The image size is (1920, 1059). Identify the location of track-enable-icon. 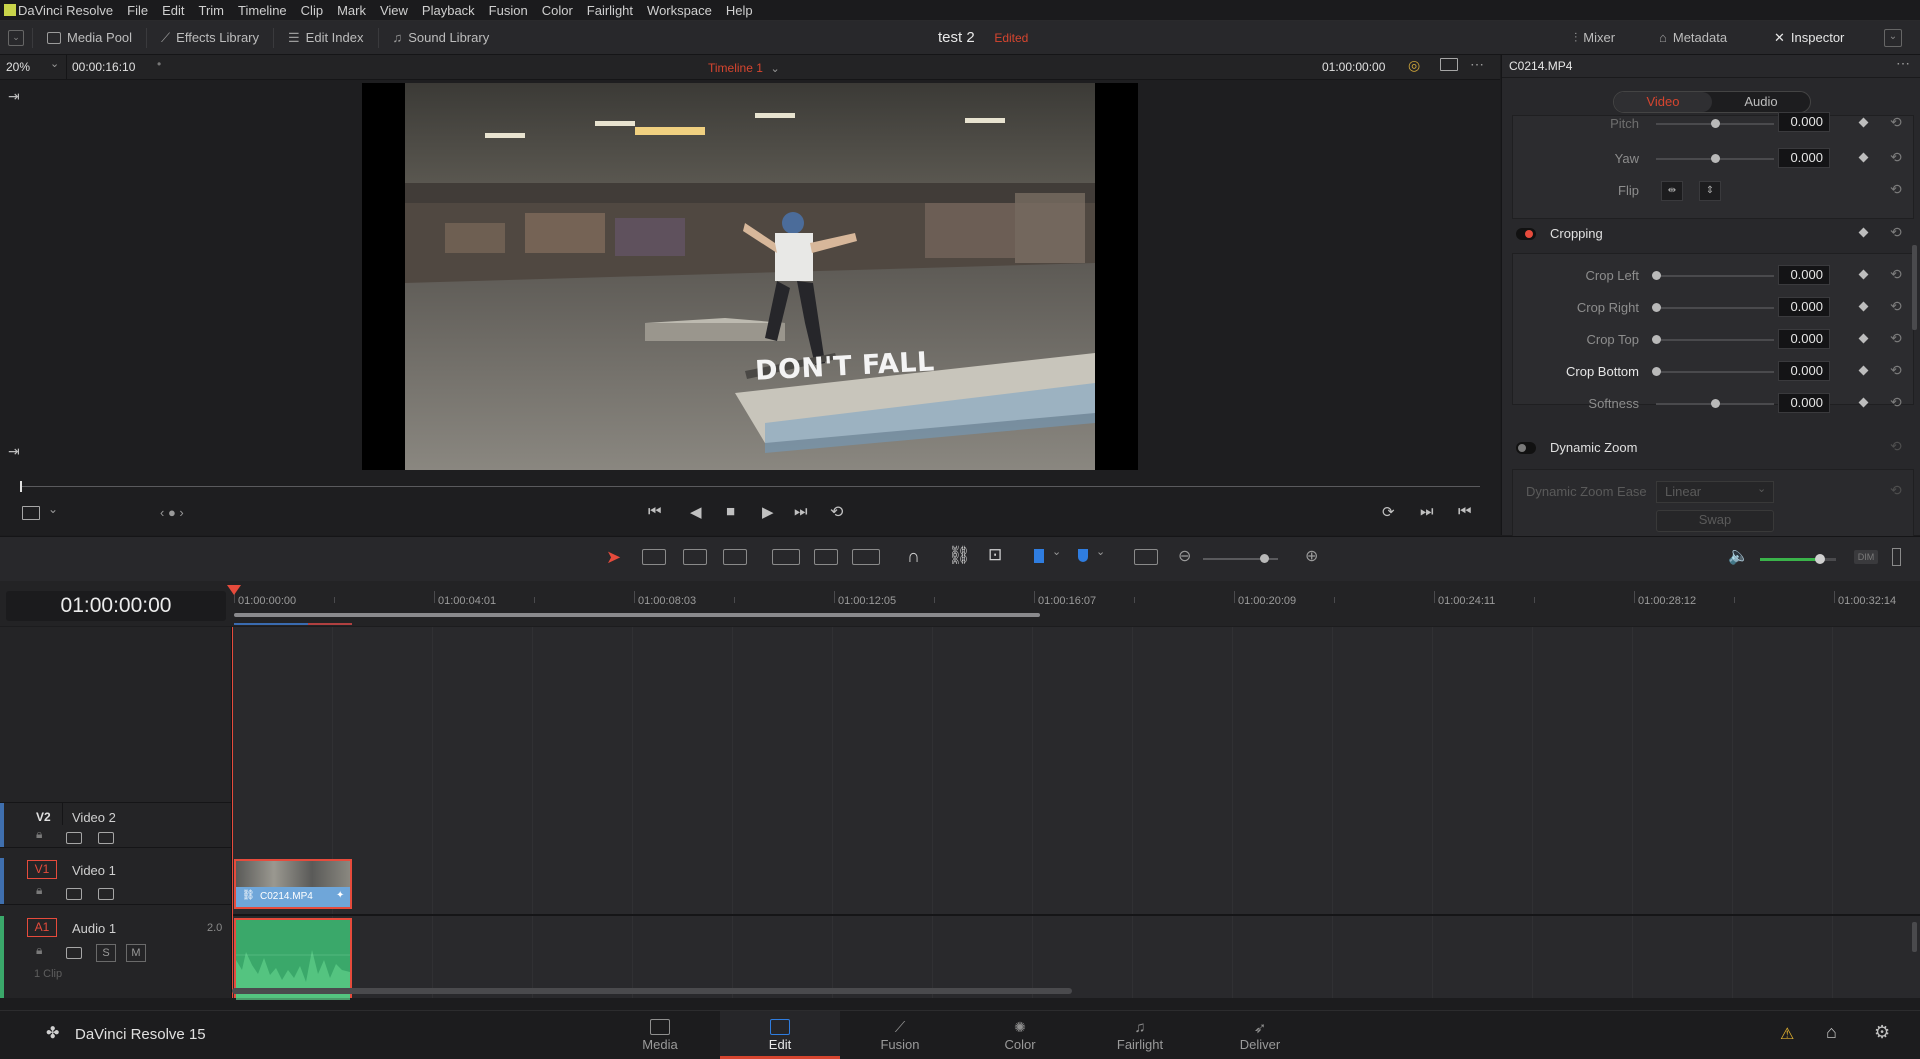
(106, 894).